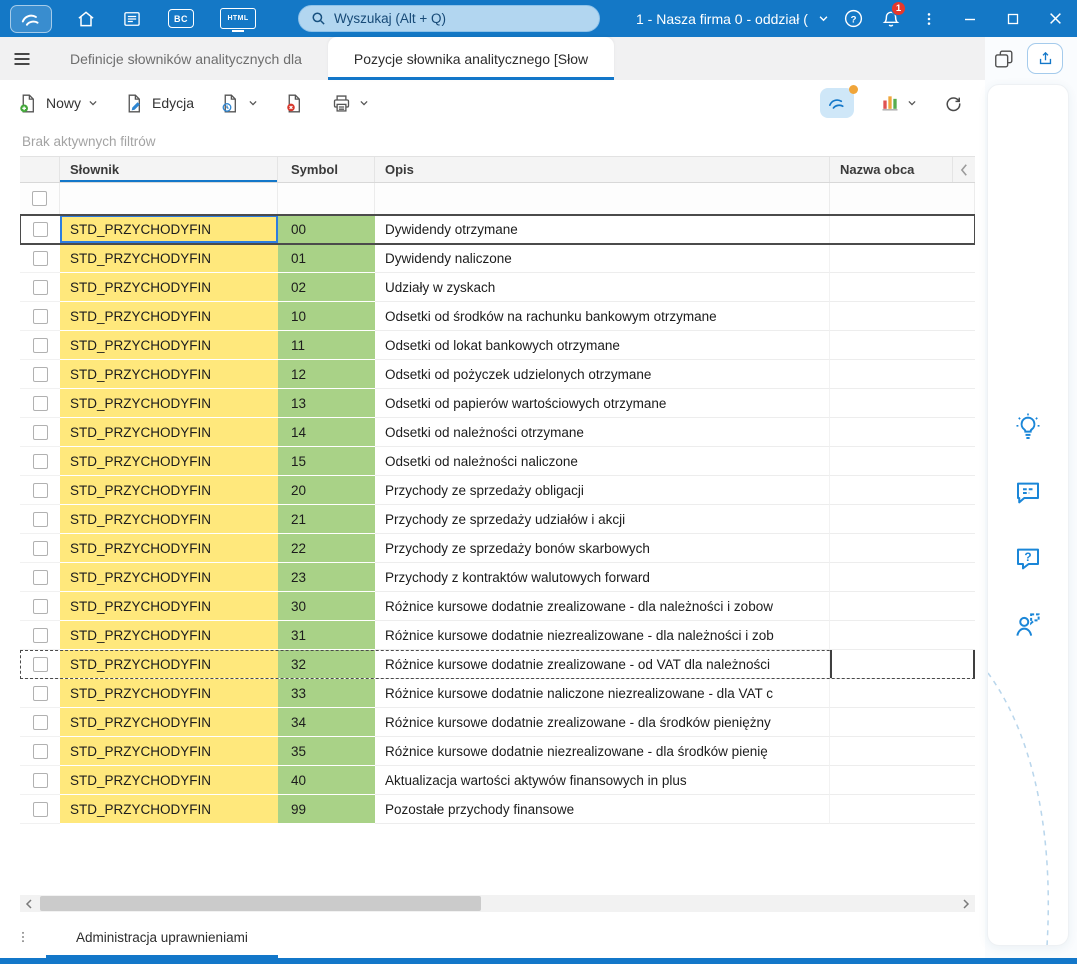 The width and height of the screenshot is (1077, 964). I want to click on horizontal-scrollbar, so click(497, 903).